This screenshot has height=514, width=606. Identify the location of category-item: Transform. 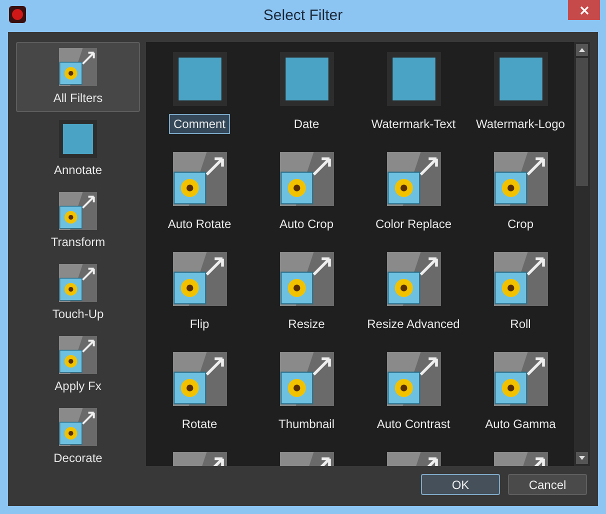
(78, 221).